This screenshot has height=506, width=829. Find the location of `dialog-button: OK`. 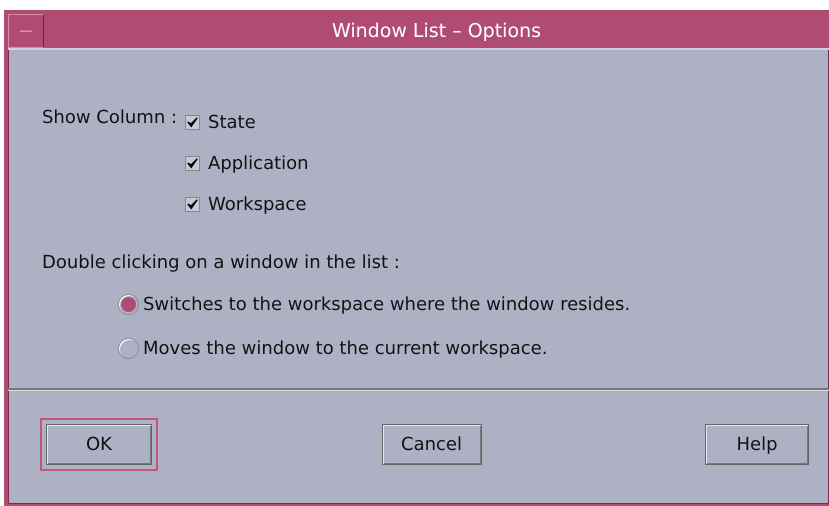

dialog-button: OK is located at coordinates (99, 444).